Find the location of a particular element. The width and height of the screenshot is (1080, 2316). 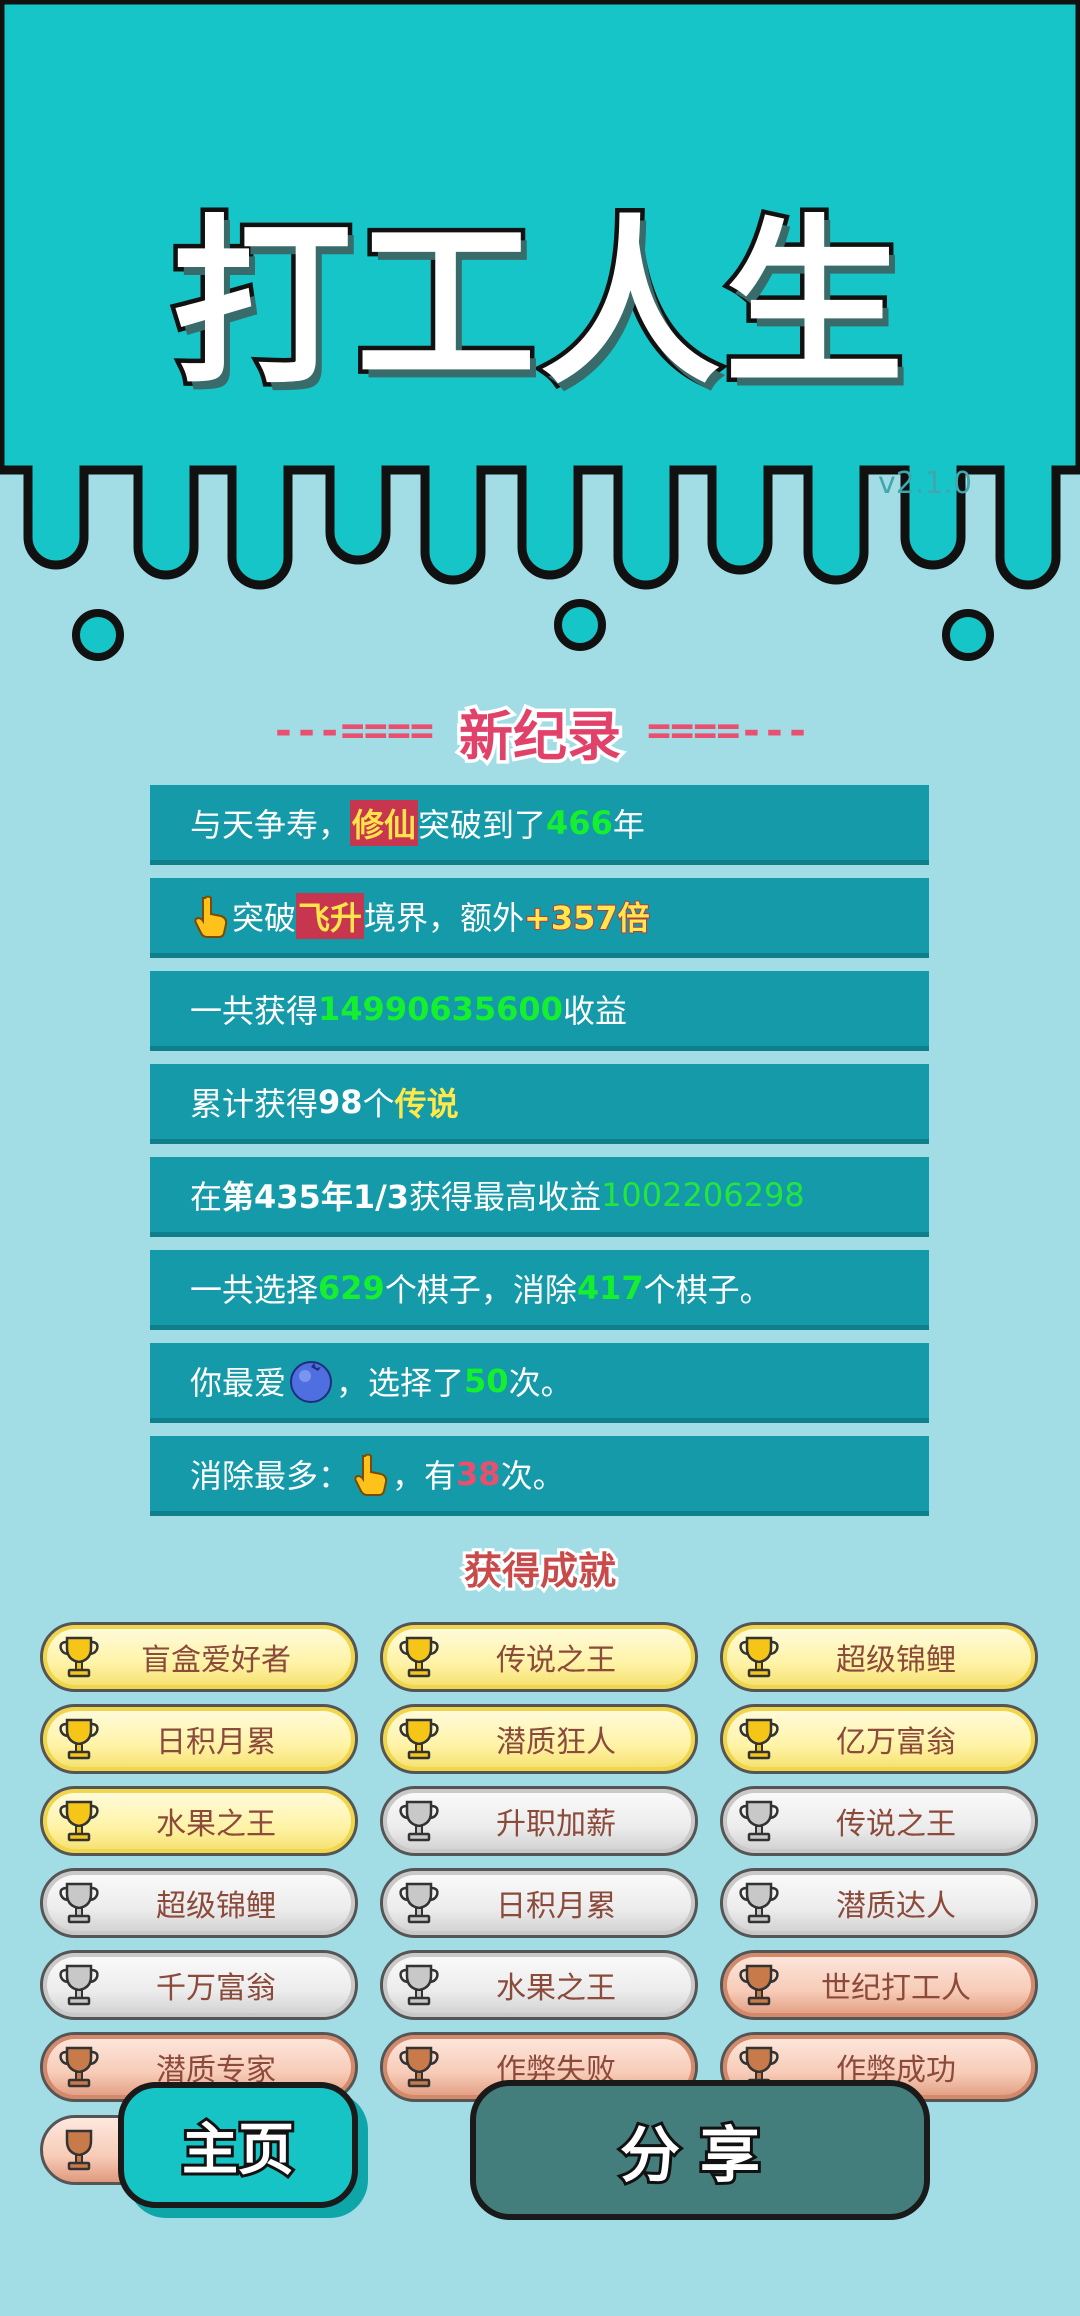

stat-text: 年 is located at coordinates (628, 824).